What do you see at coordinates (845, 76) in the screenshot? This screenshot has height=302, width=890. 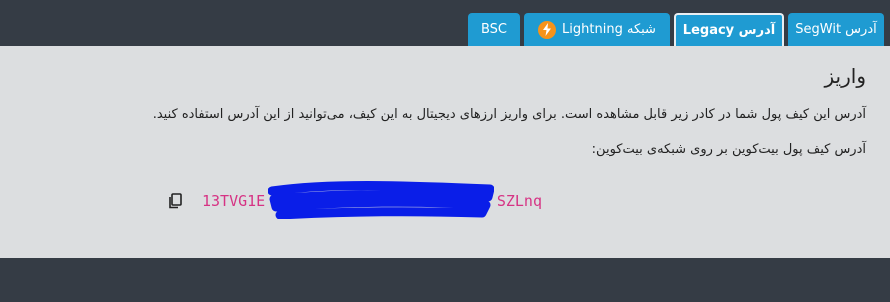 I see `deposit-title: واریز` at bounding box center [845, 76].